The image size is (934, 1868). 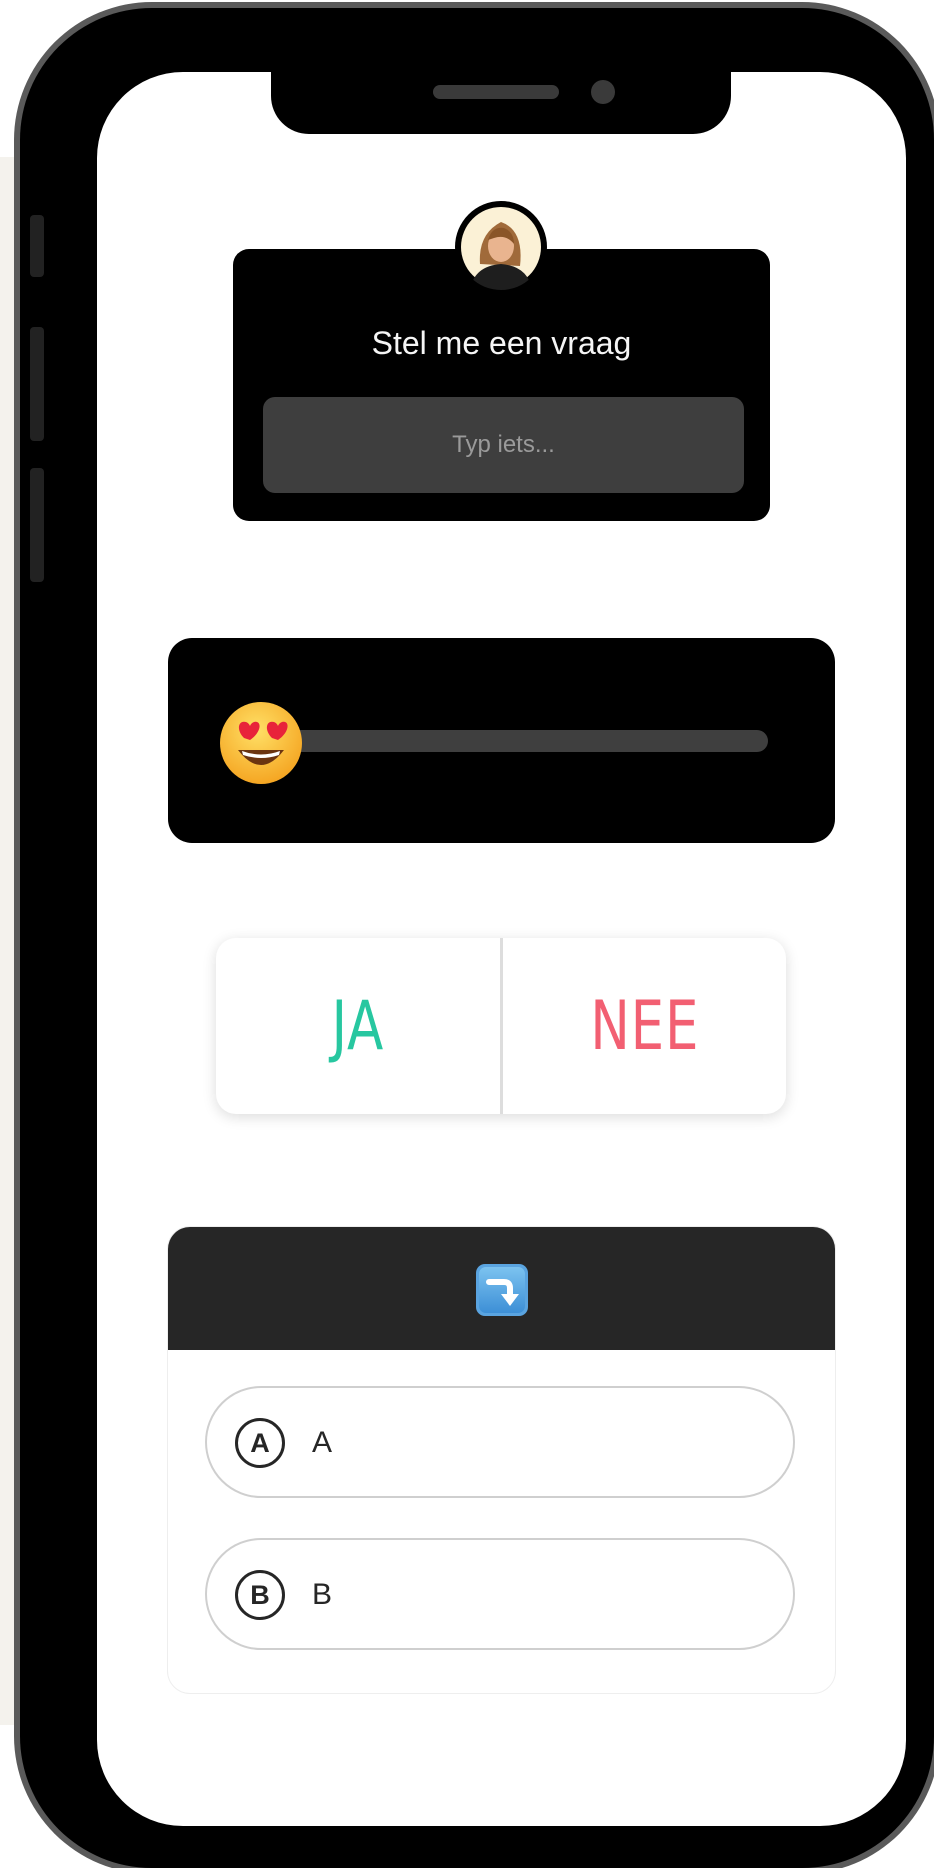 I want to click on poll-option-no: NEE, so click(x=644, y=1026).